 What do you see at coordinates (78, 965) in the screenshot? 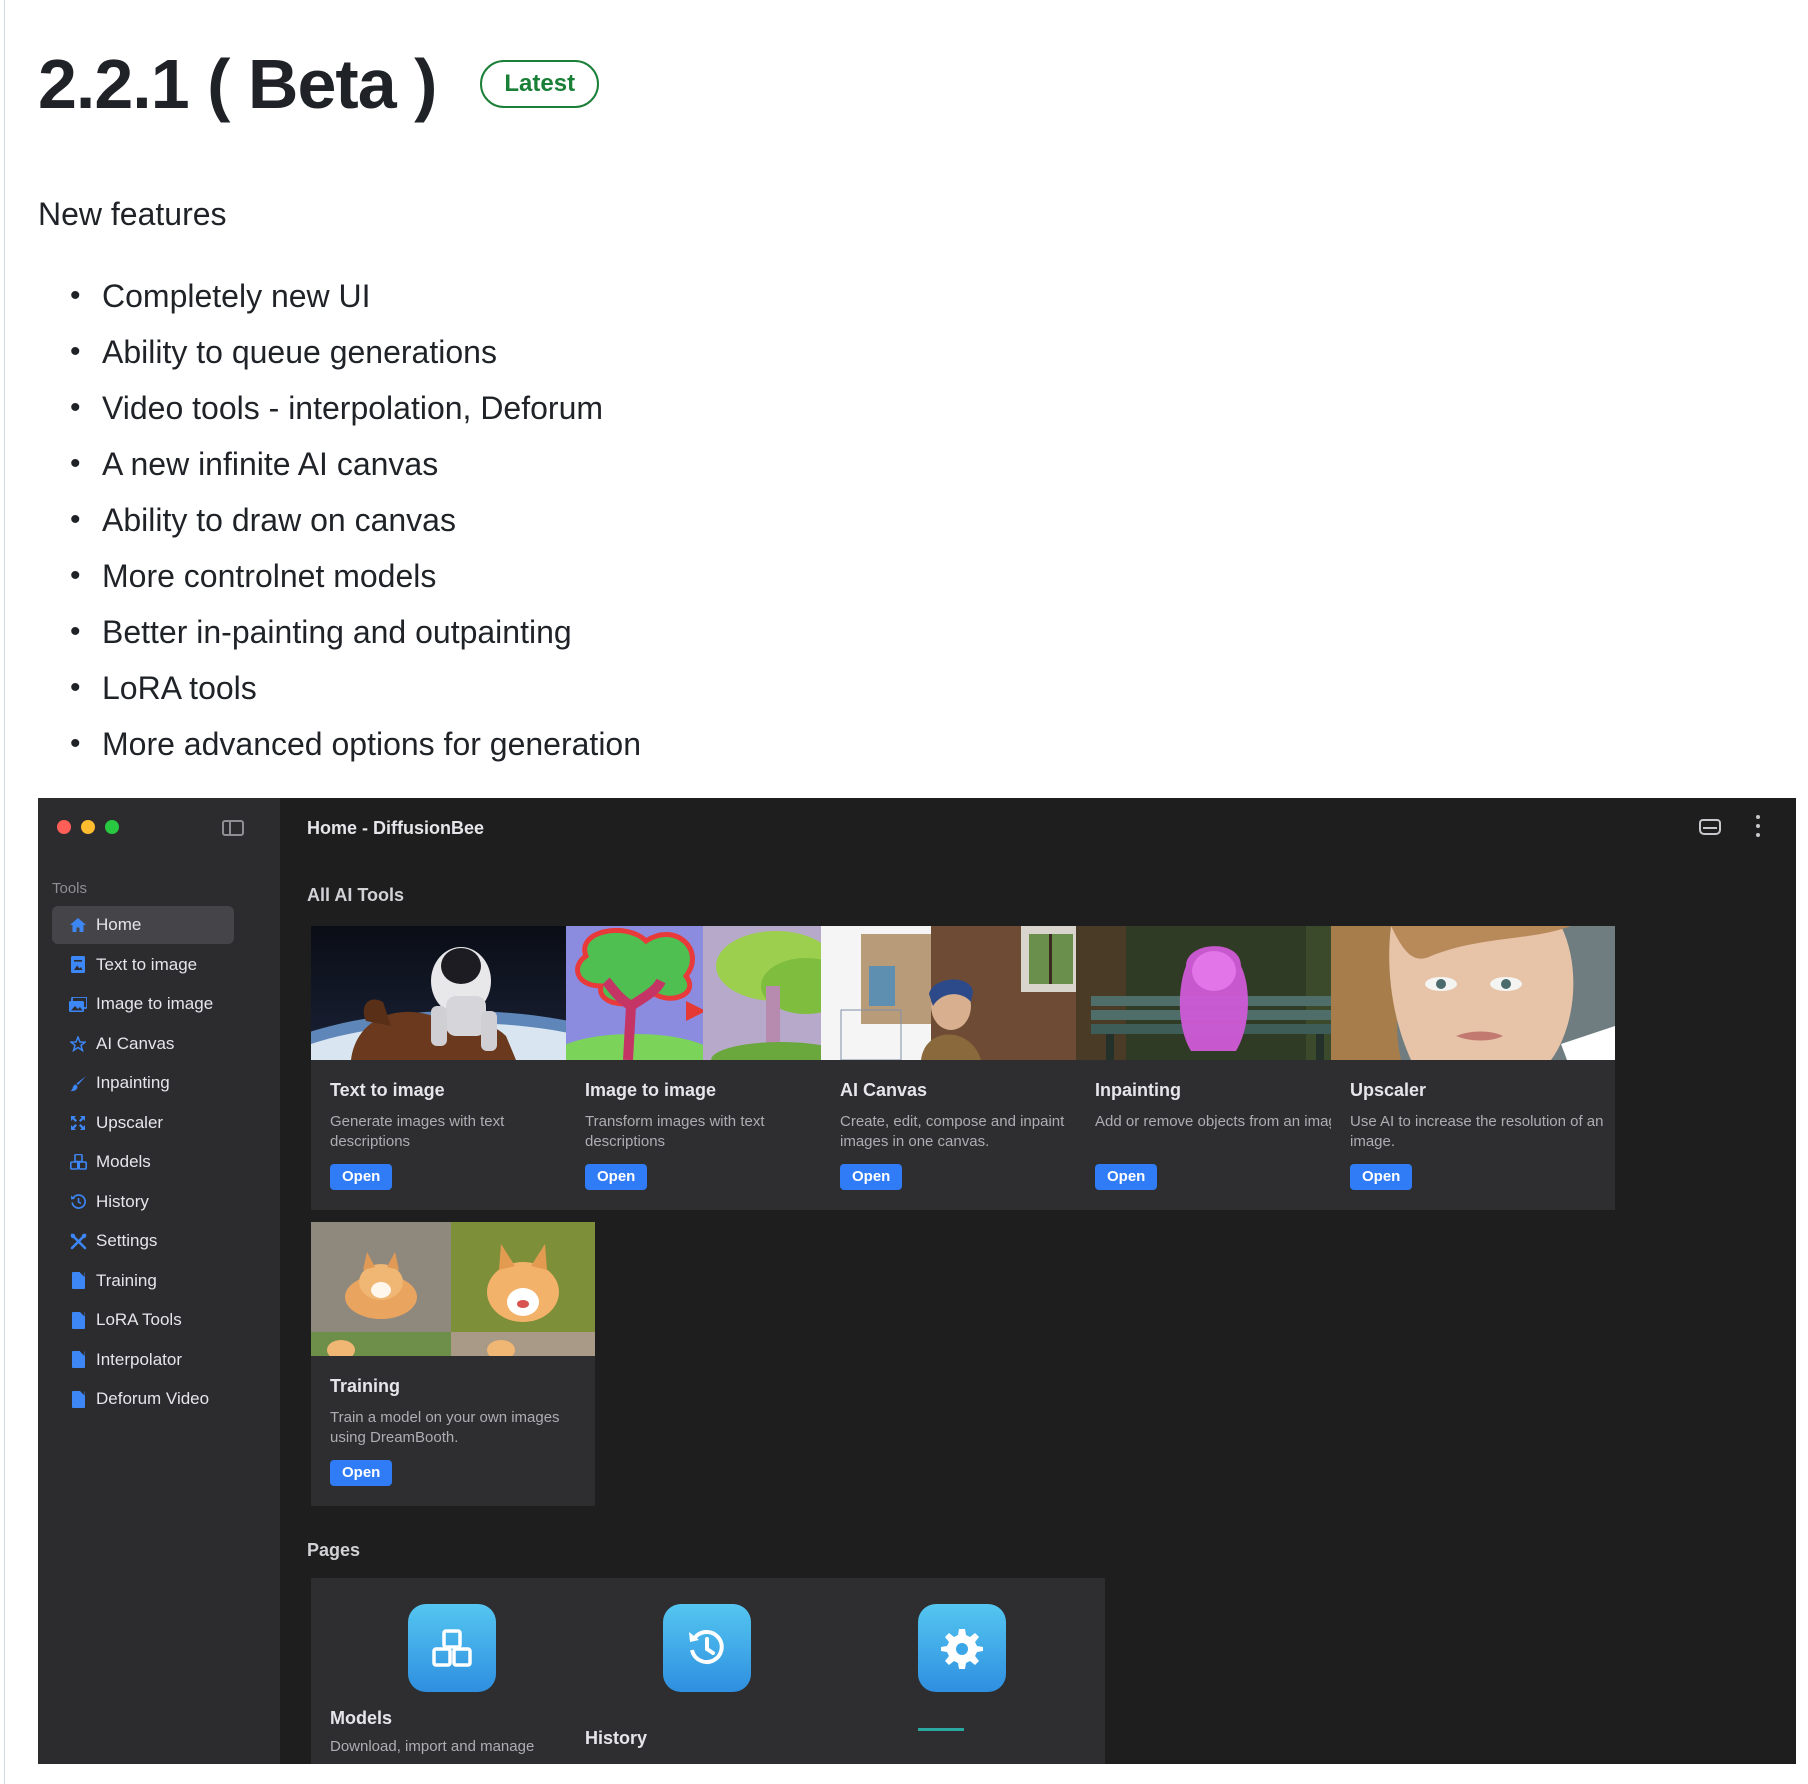
I see `text-image-icon` at bounding box center [78, 965].